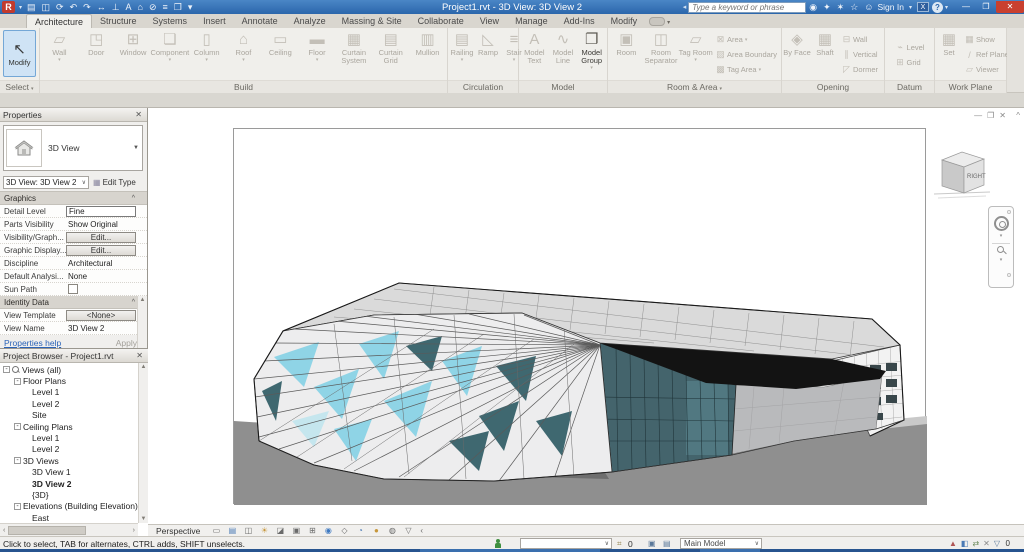 The image size is (1024, 552). Describe the element at coordinates (139, 355) in the screenshot. I see `browser-close-icon: ✕` at that location.